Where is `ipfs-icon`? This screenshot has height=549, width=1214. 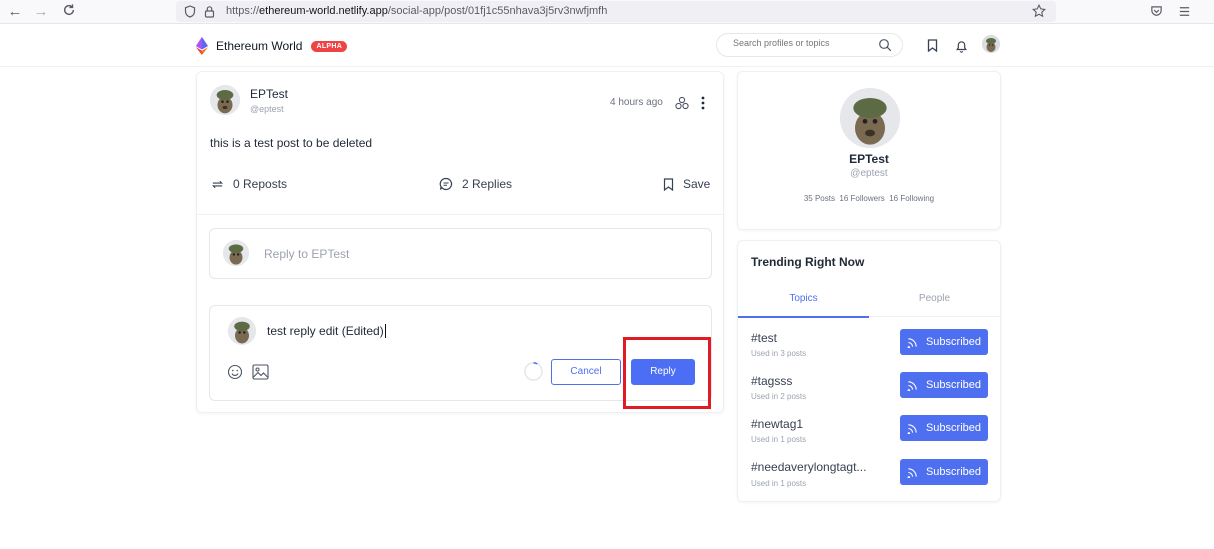
ipfs-icon is located at coordinates (682, 105).